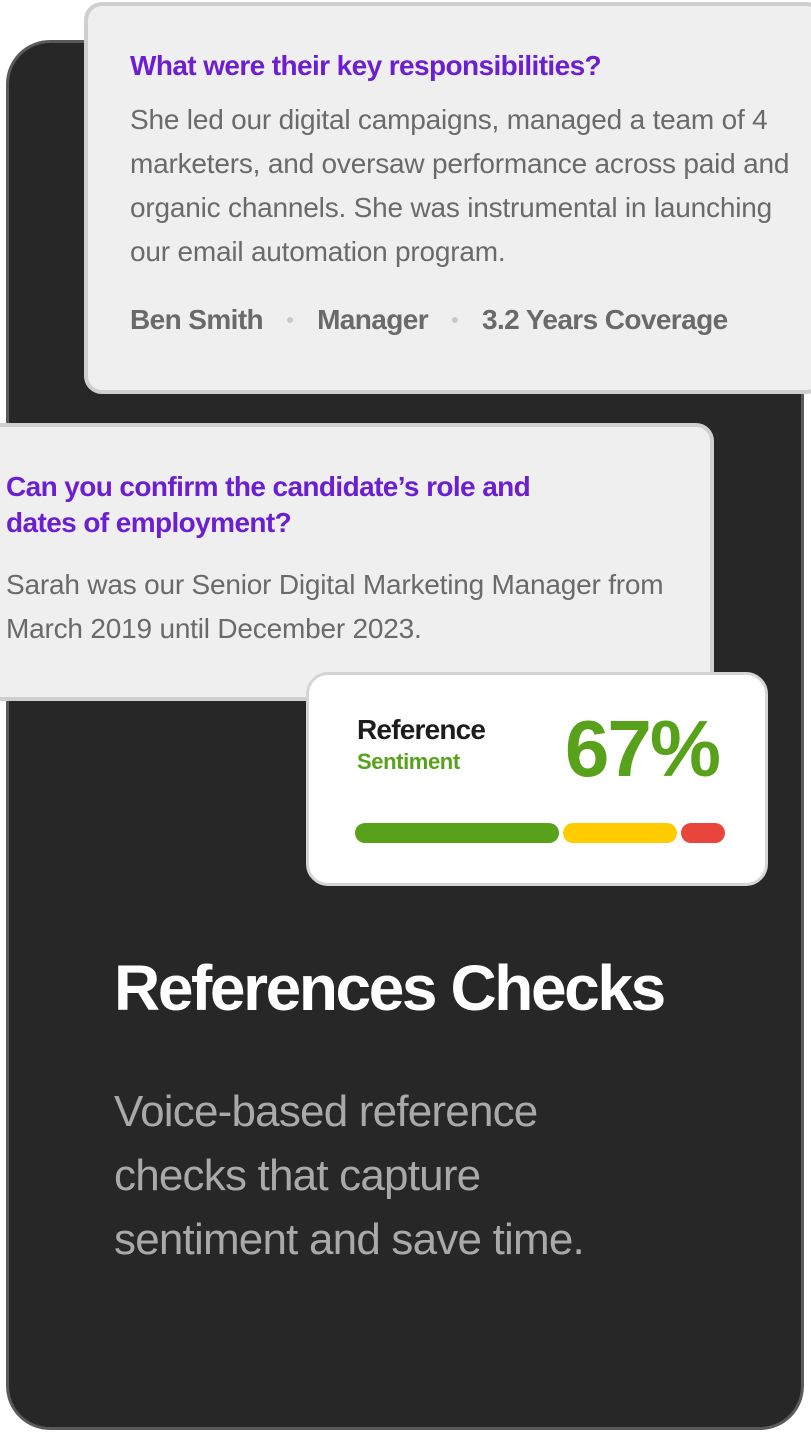 The width and height of the screenshot is (811, 1432). What do you see at coordinates (605, 319) in the screenshot?
I see `coverage-duration: 3.2 Years Coverage` at bounding box center [605, 319].